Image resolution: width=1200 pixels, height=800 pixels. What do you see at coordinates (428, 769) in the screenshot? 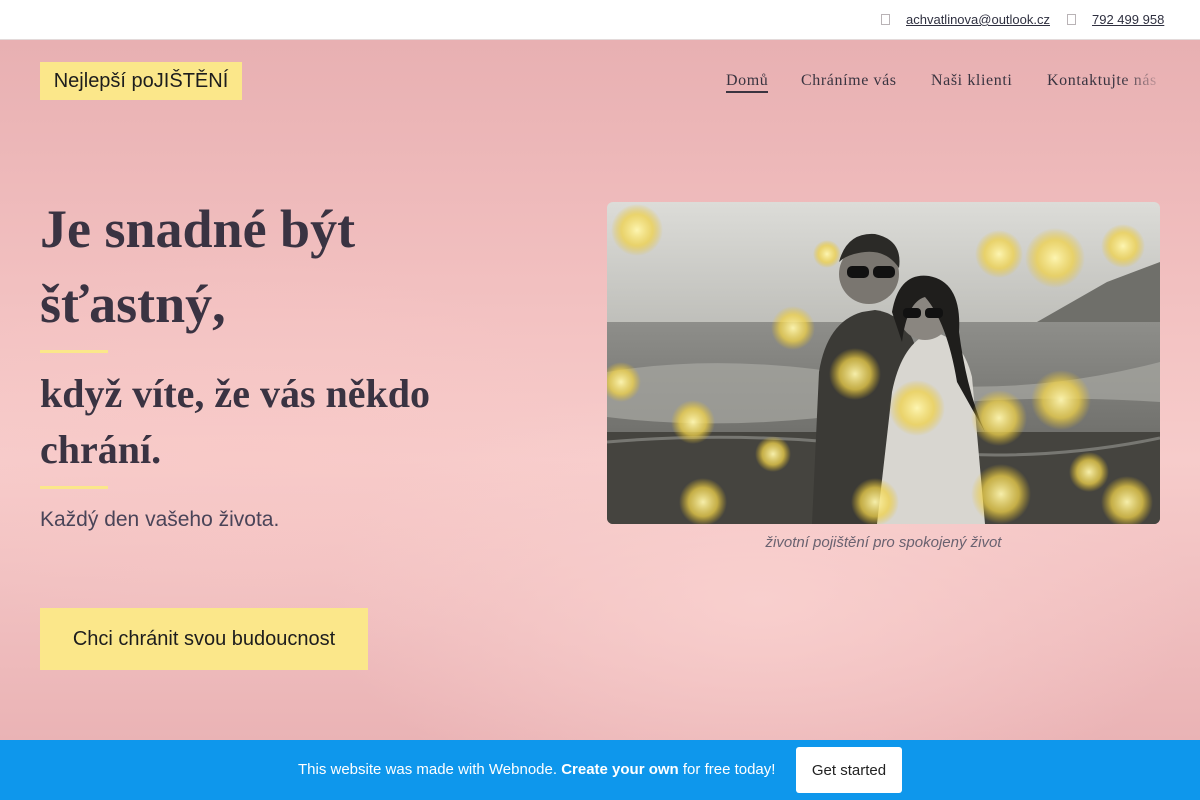
I see `banner-text-intro: This website was made with Webnode.` at bounding box center [428, 769].